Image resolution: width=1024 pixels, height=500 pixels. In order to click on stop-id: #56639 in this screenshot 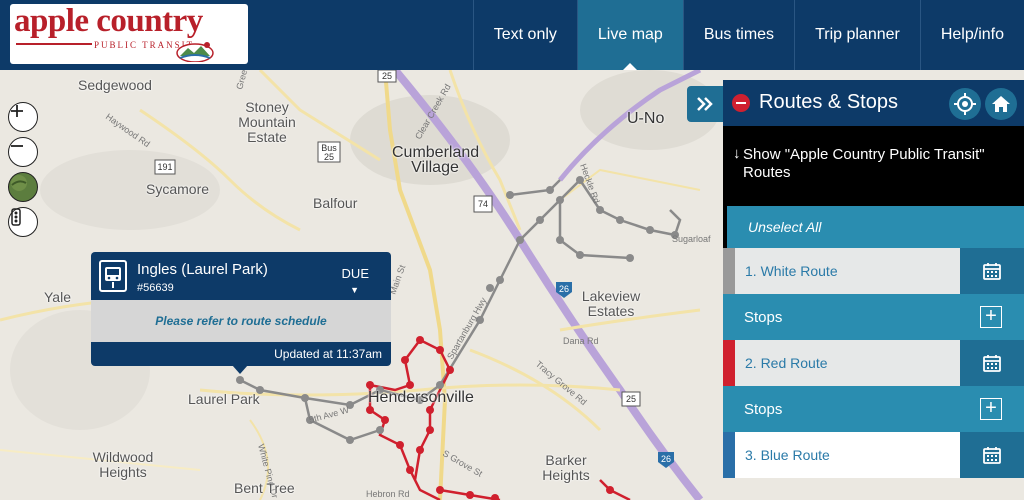, I will do `click(155, 288)`.